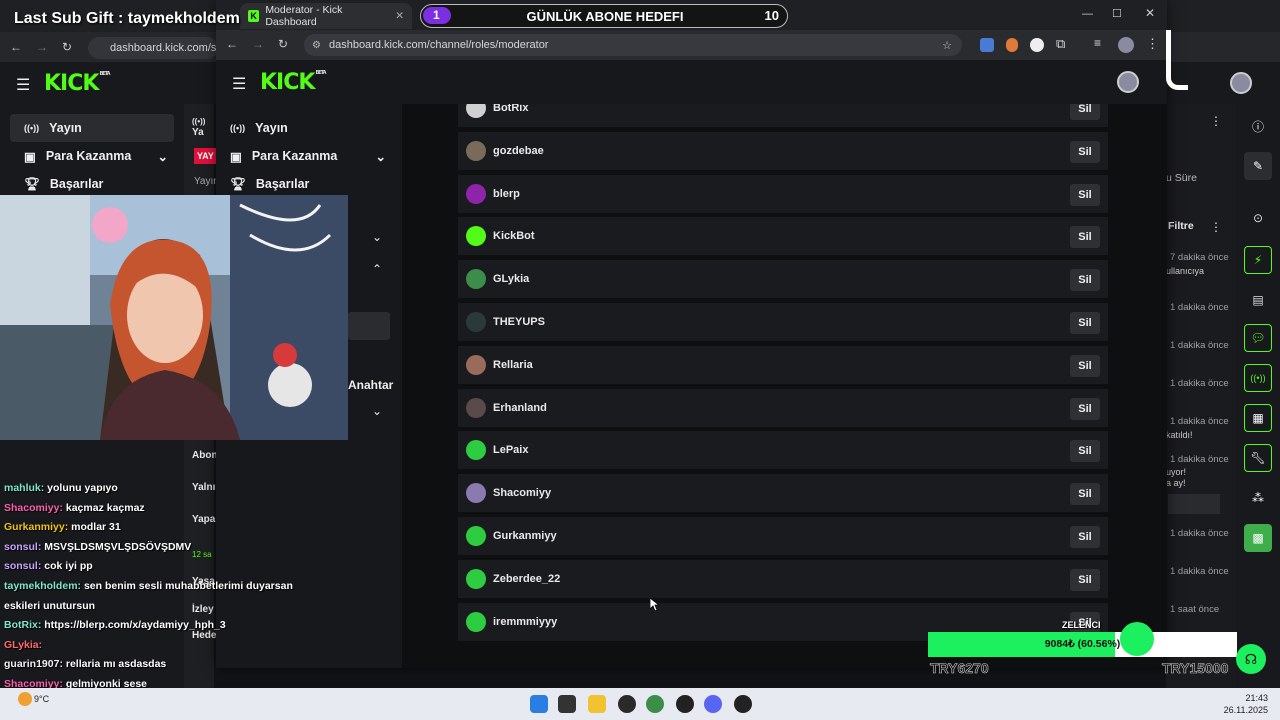  What do you see at coordinates (1258, 218) in the screenshot?
I see `target-icon: ⊙` at bounding box center [1258, 218].